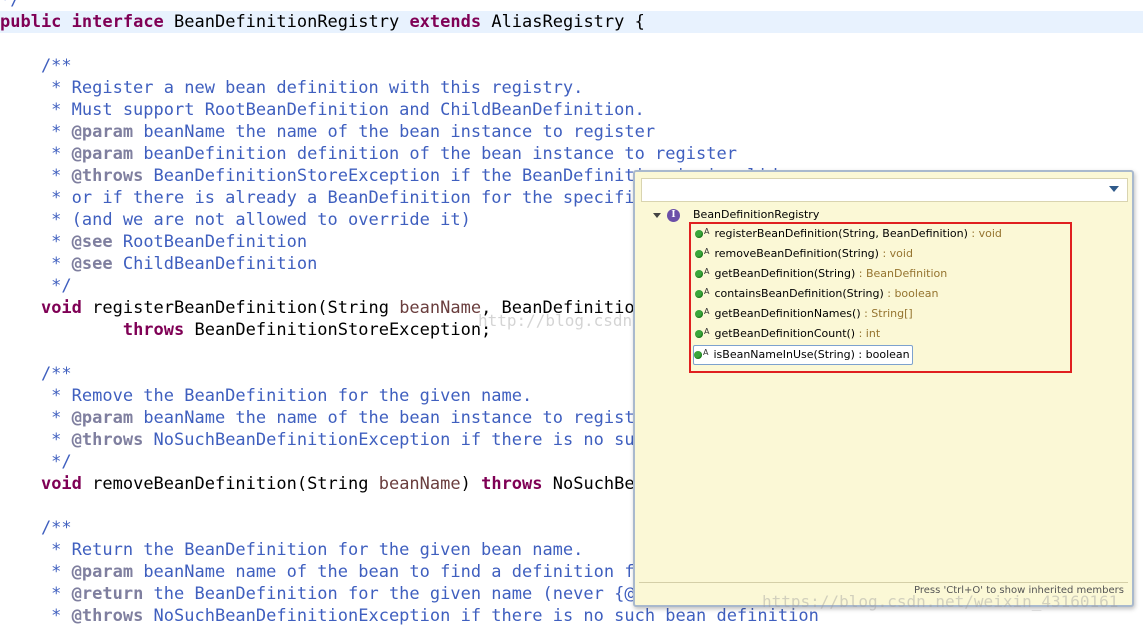  Describe the element at coordinates (215, 264) in the screenshot. I see `code-token: ChildBeanDefinition` at that location.